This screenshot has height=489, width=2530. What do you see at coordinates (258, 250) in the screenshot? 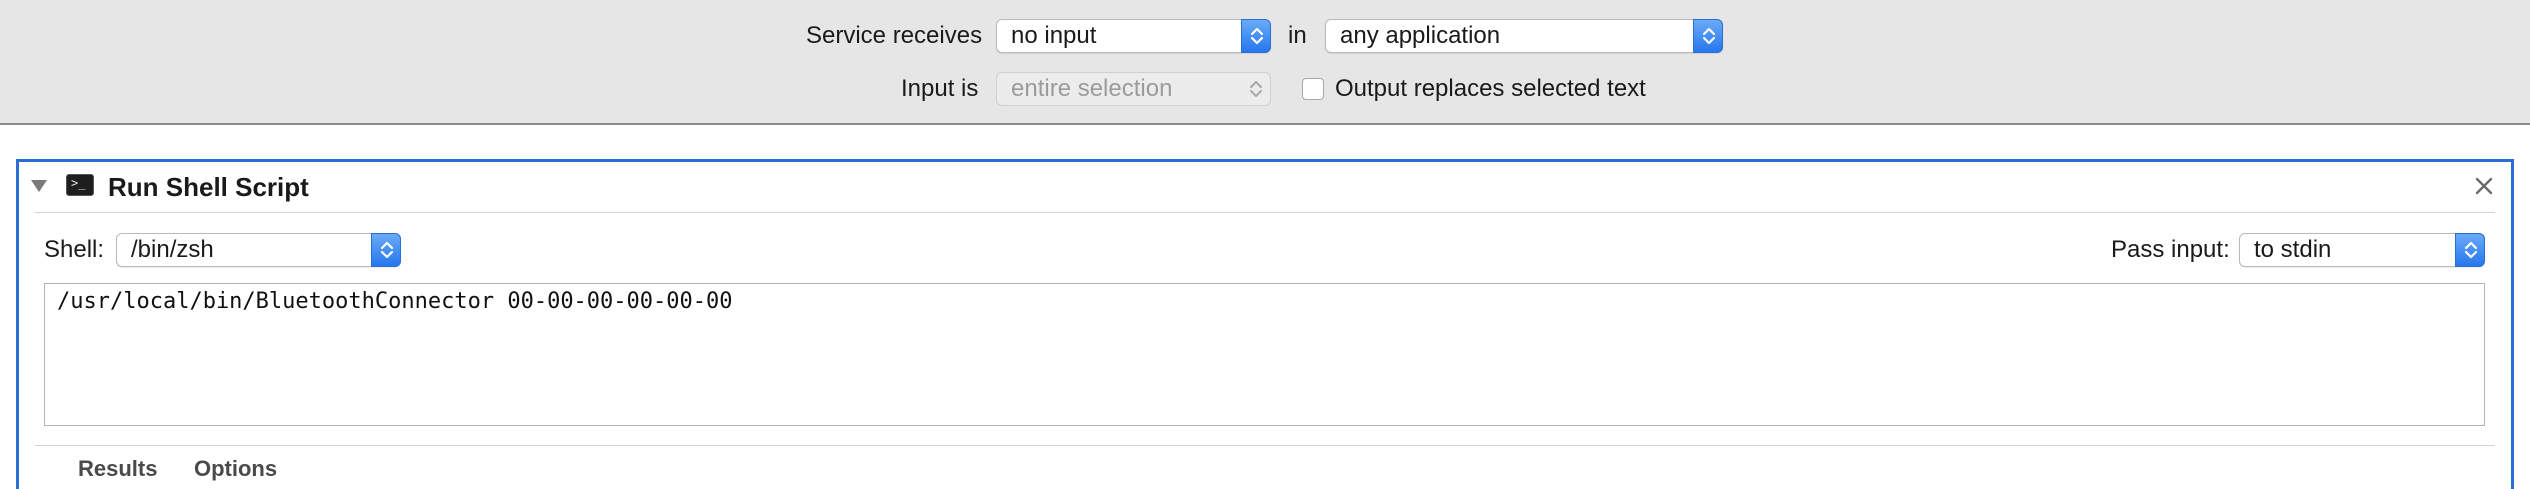
I see `shell-popup: /bin/zsh` at bounding box center [258, 250].